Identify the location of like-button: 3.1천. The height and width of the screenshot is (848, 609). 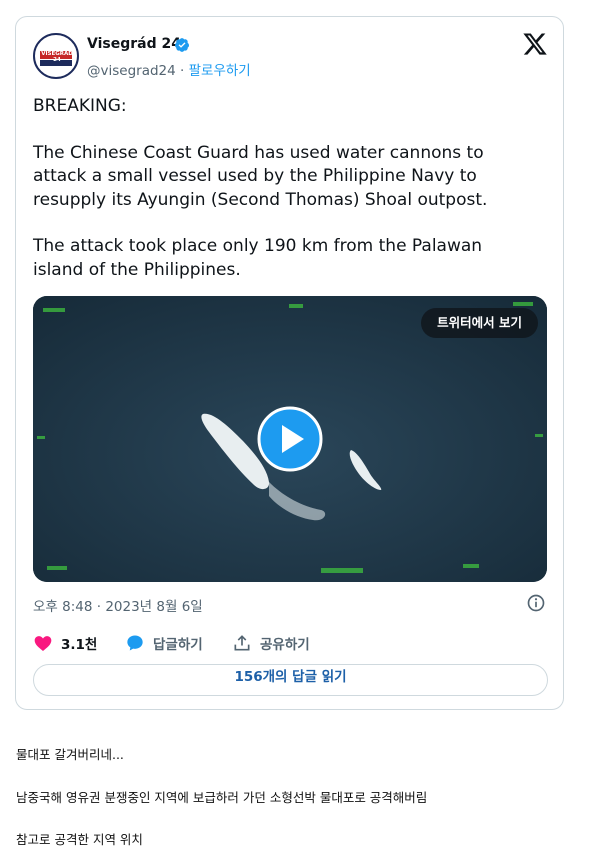
(65, 643).